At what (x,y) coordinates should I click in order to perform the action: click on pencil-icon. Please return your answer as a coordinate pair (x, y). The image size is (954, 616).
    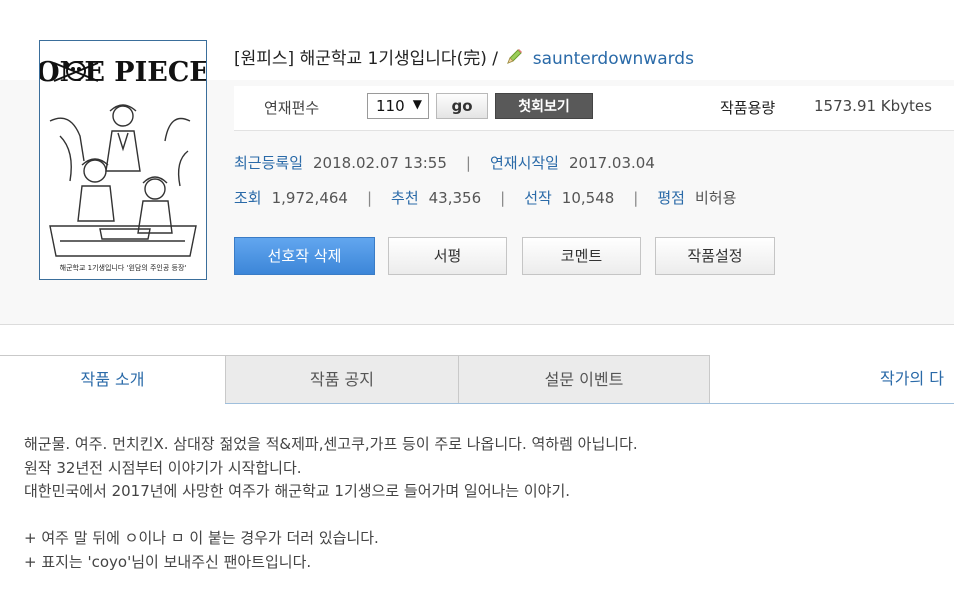
    Looking at the image, I should click on (514, 59).